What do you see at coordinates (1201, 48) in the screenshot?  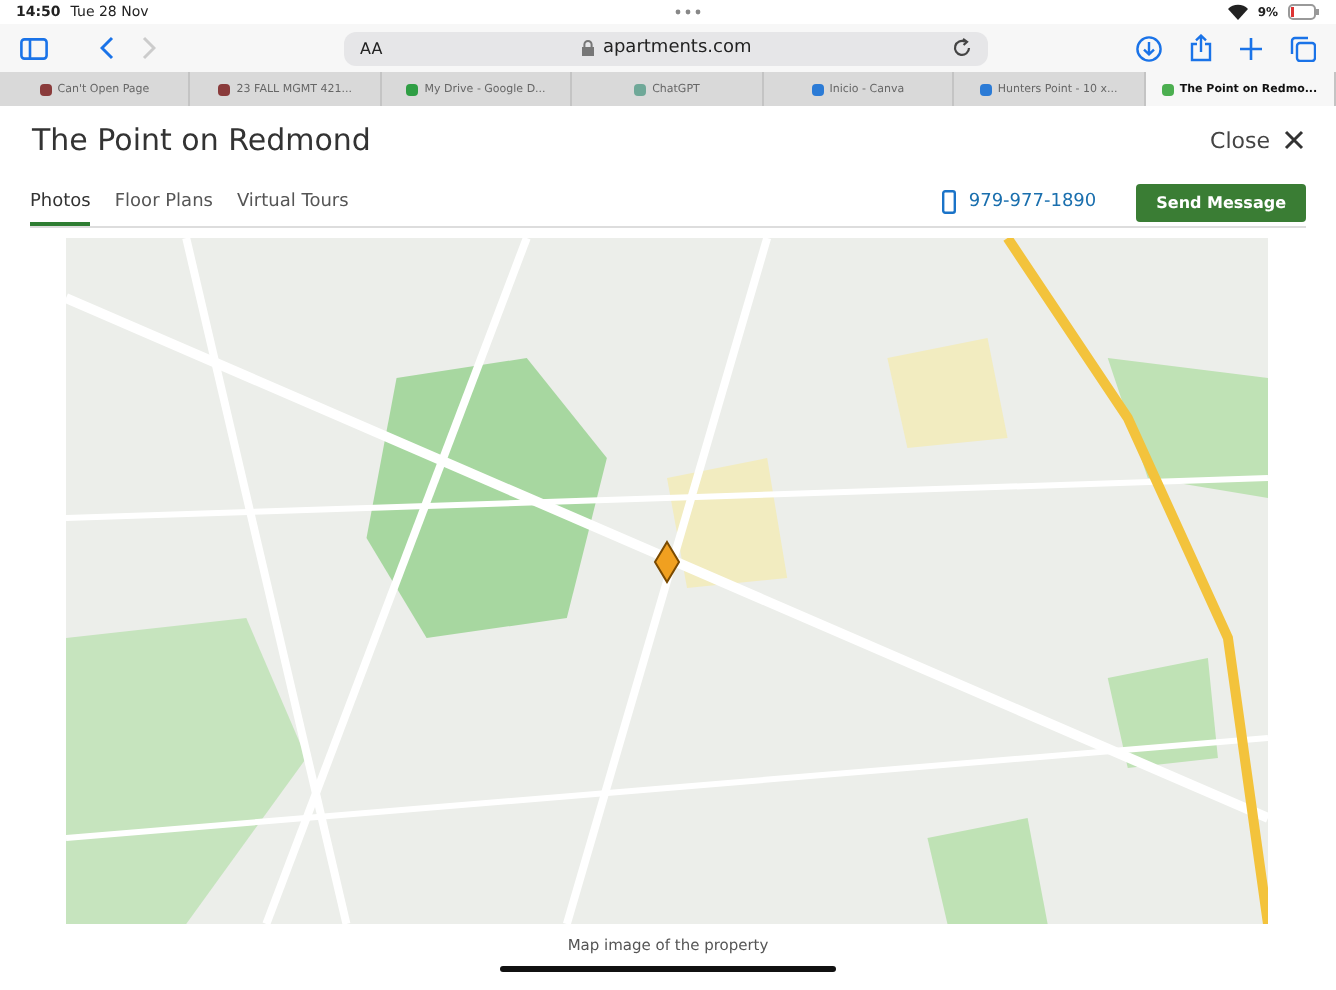 I see `share-icon` at bounding box center [1201, 48].